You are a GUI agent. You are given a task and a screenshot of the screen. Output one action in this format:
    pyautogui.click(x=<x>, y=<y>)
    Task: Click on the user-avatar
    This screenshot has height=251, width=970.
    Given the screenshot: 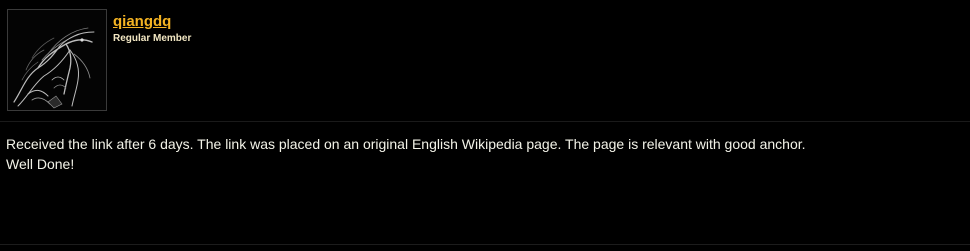 What is the action you would take?
    pyautogui.click(x=57, y=60)
    